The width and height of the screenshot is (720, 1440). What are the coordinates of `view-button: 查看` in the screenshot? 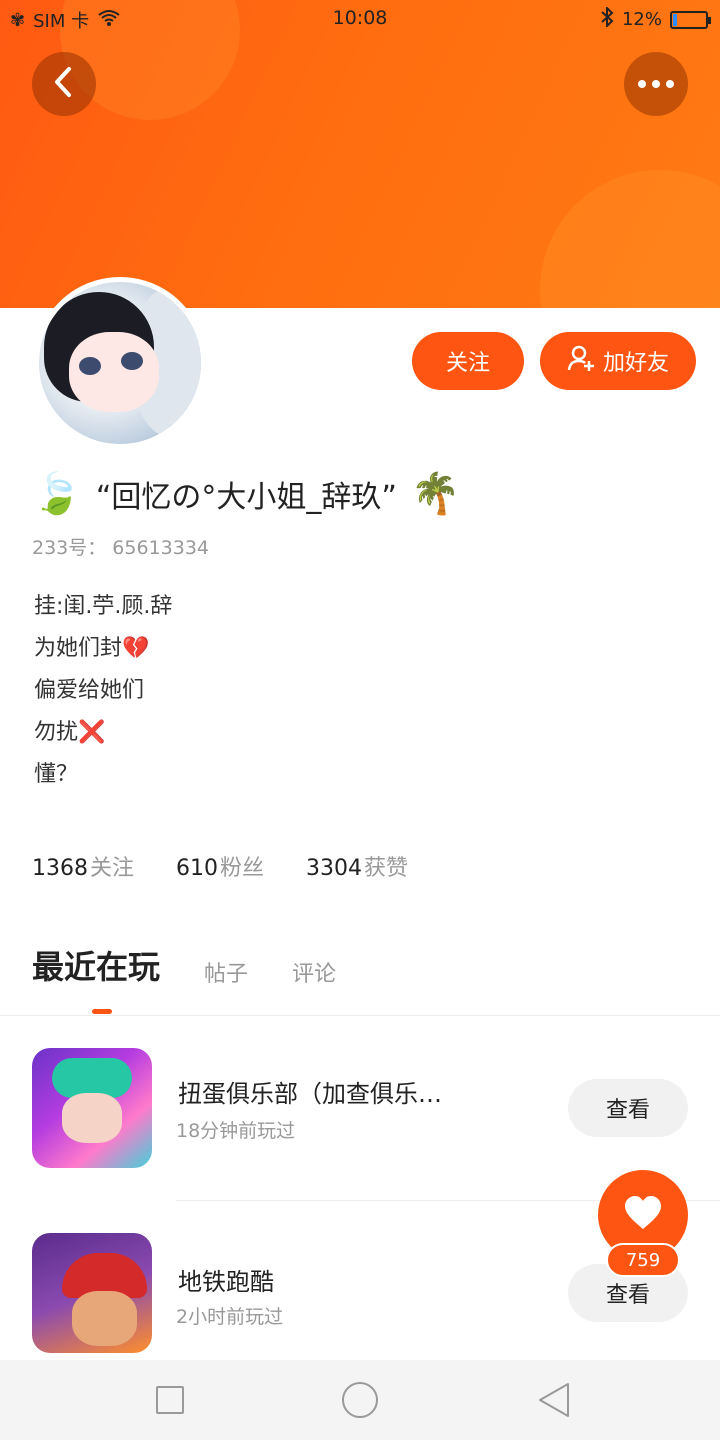 It's located at (628, 1108).